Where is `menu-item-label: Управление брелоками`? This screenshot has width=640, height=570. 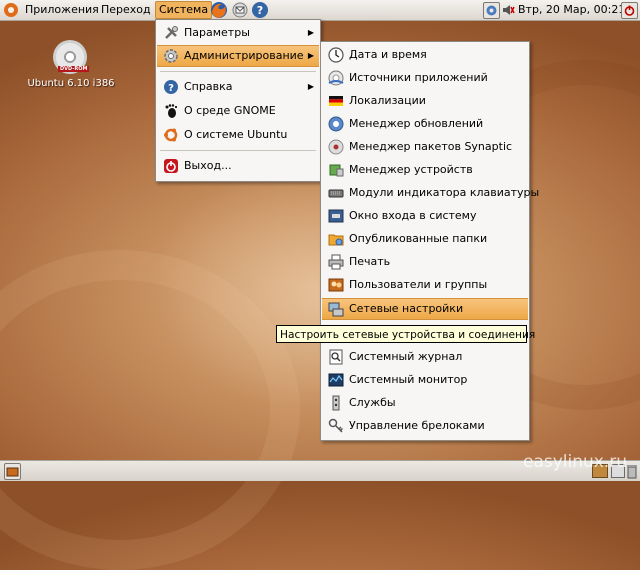 menu-item-label: Управление брелоками is located at coordinates (417, 425).